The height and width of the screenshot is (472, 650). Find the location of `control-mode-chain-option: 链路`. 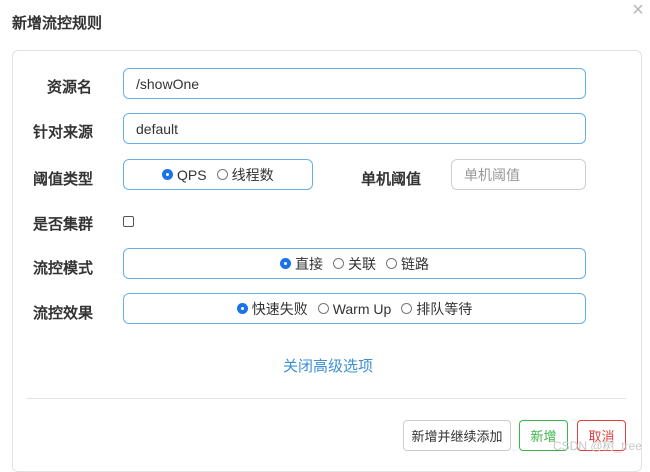

control-mode-chain-option: 链路 is located at coordinates (407, 264).